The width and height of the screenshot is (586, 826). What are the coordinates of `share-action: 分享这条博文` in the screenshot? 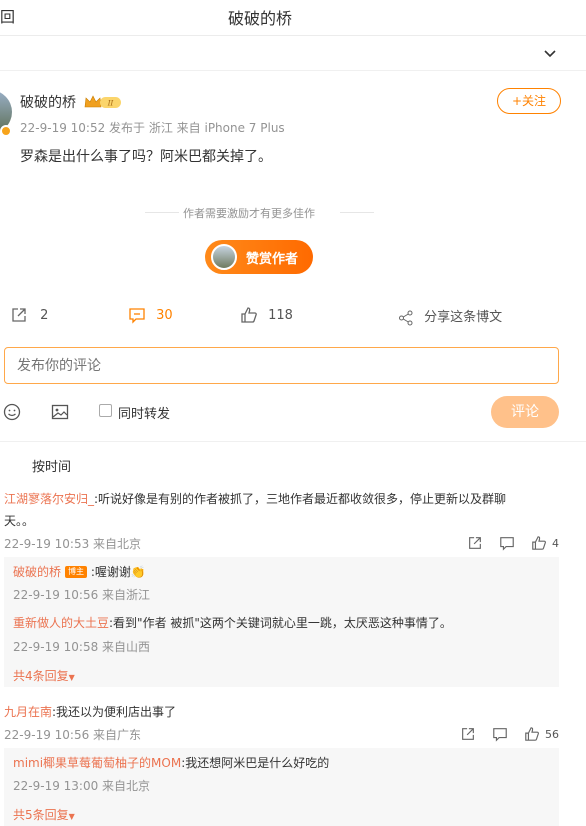 It's located at (450, 316).